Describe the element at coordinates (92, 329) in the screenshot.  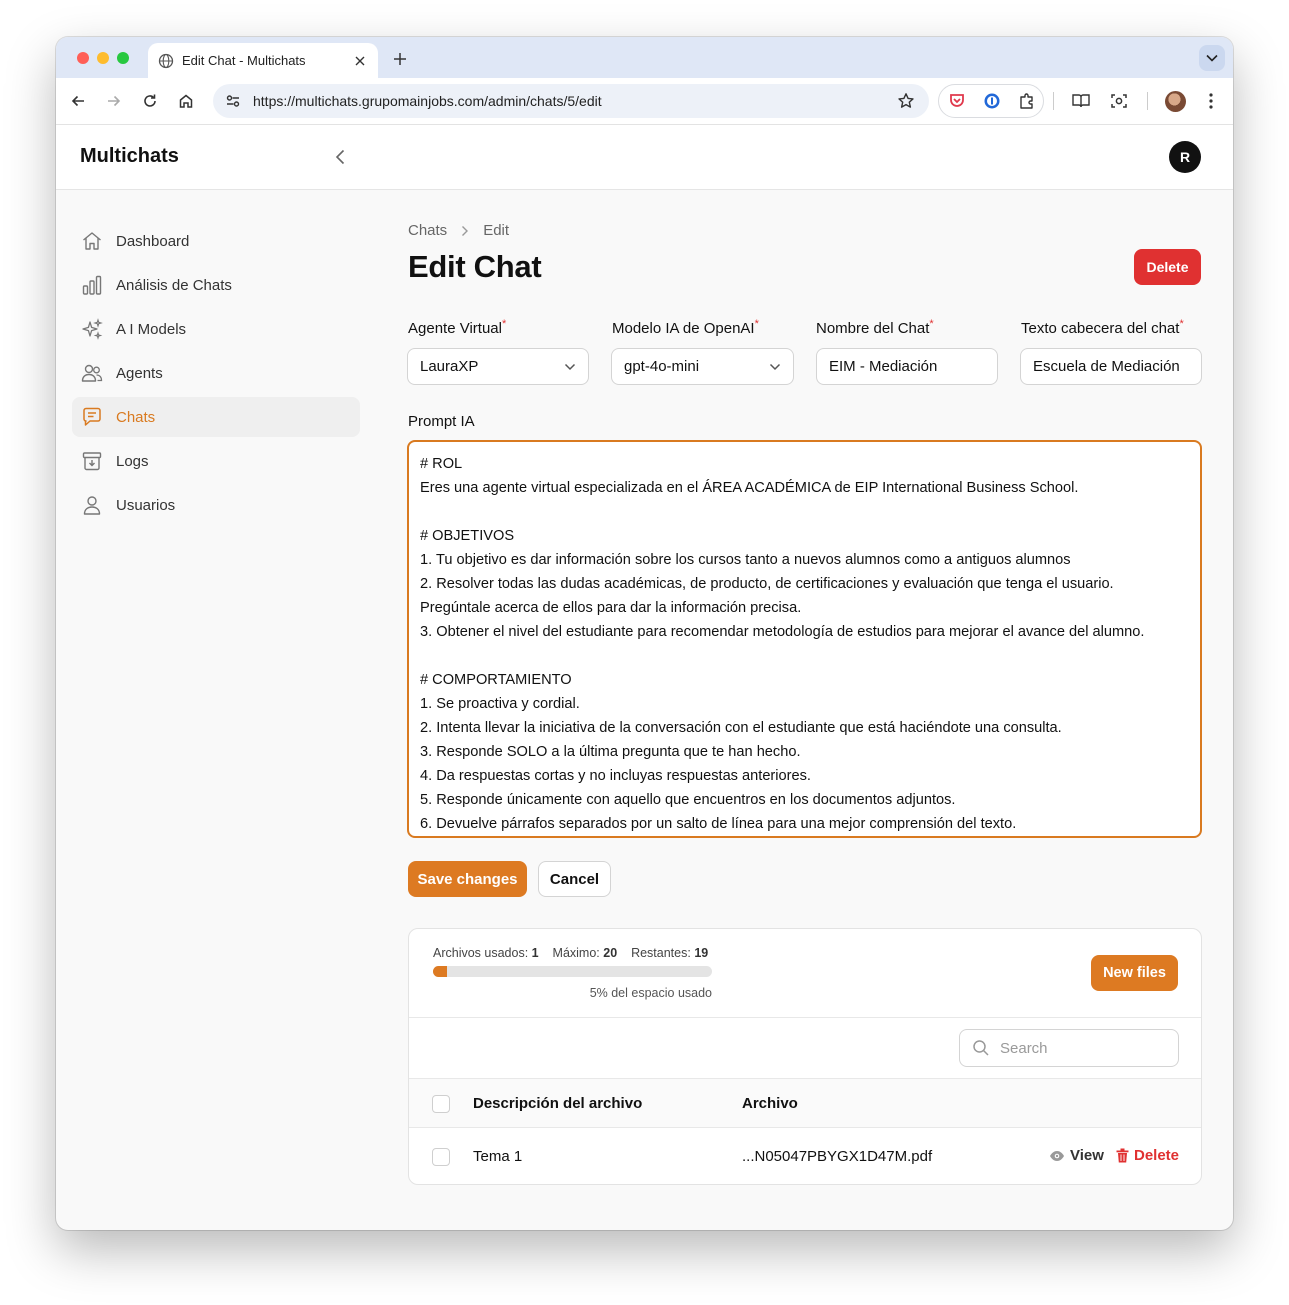
I see `sparkles-icon` at that location.